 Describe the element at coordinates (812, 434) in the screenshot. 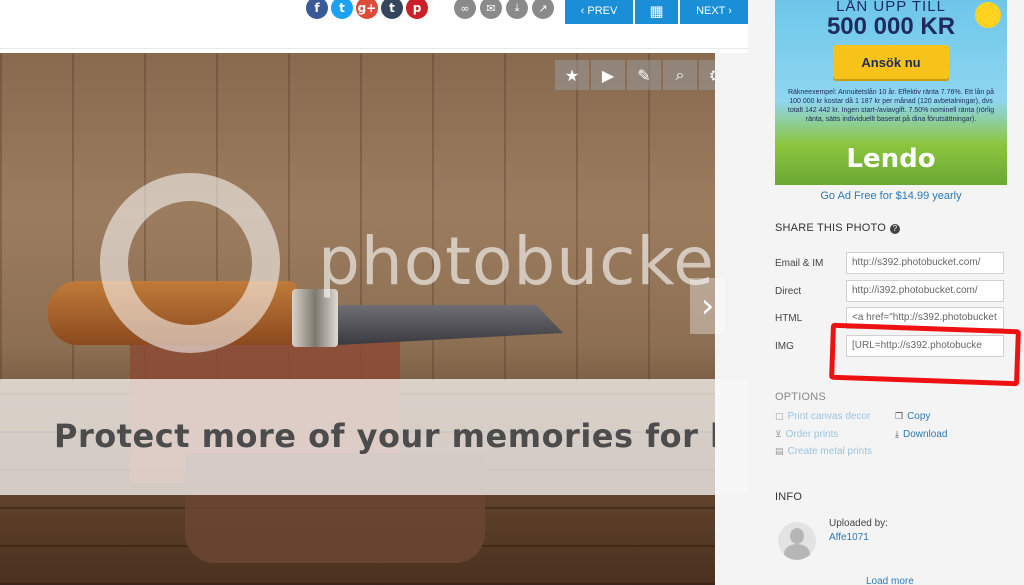

I see `option-label: Order prints` at that location.